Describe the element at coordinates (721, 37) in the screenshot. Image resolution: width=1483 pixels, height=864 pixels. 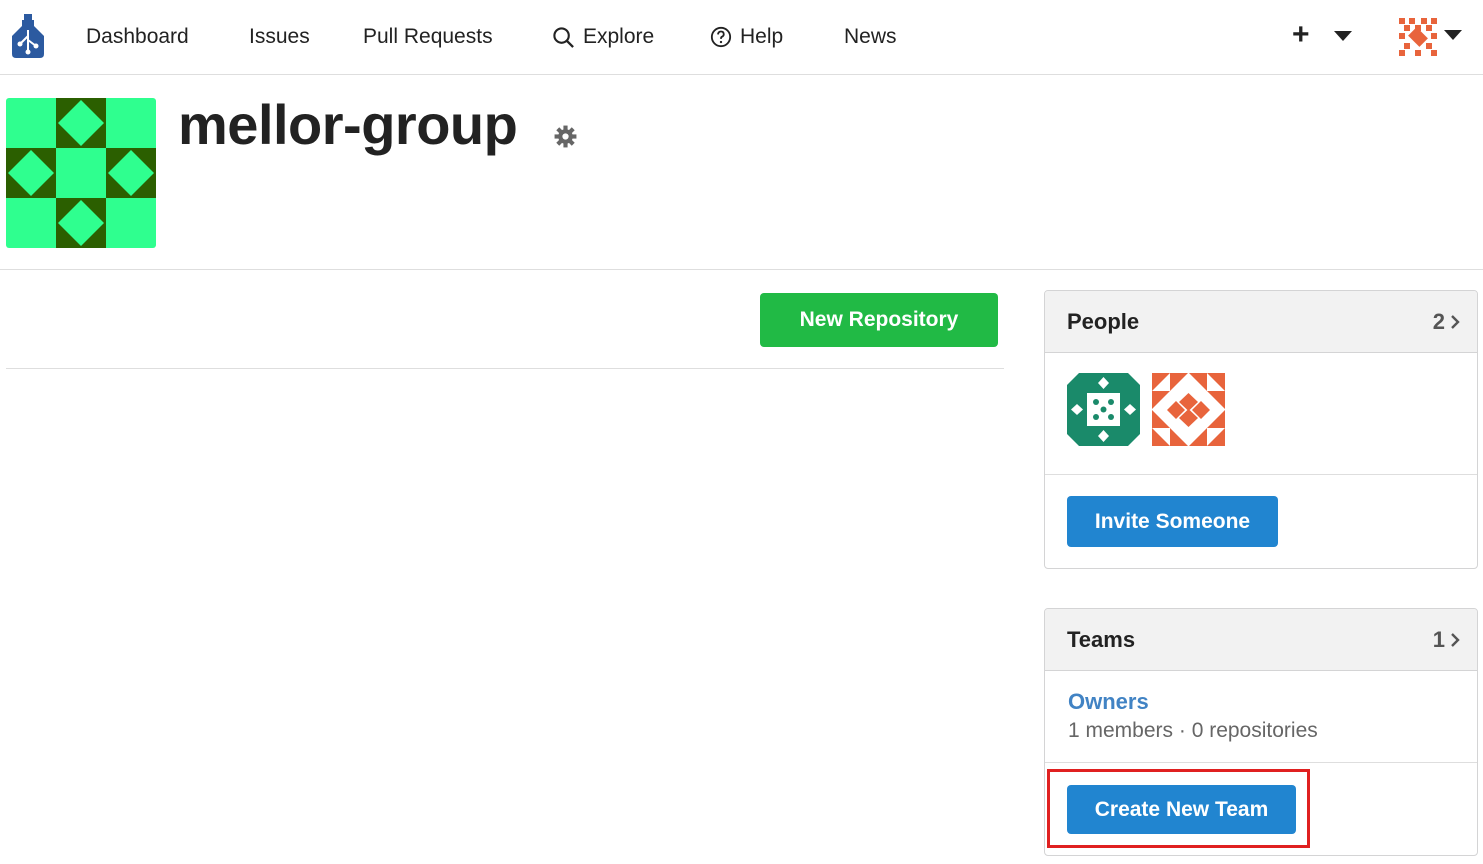
I see `help-circle-icon` at that location.